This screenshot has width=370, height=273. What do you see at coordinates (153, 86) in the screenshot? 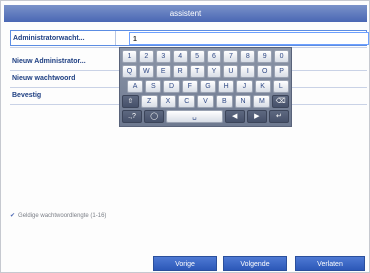
I see `key-s: S` at bounding box center [153, 86].